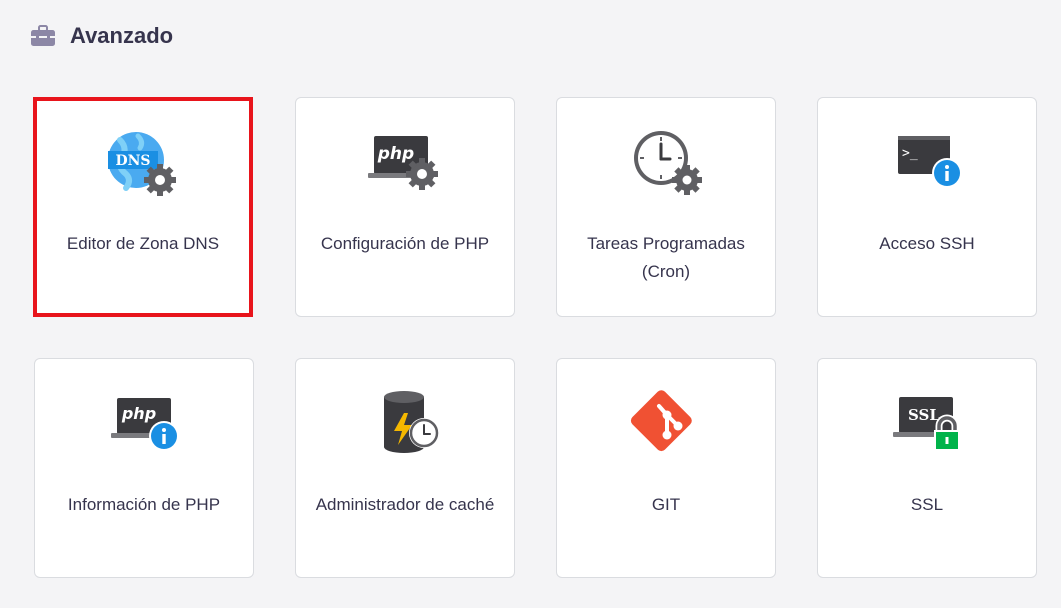 This screenshot has height=608, width=1061. What do you see at coordinates (405, 207) in the screenshot?
I see `card-php-config: php Configuración de PHP` at bounding box center [405, 207].